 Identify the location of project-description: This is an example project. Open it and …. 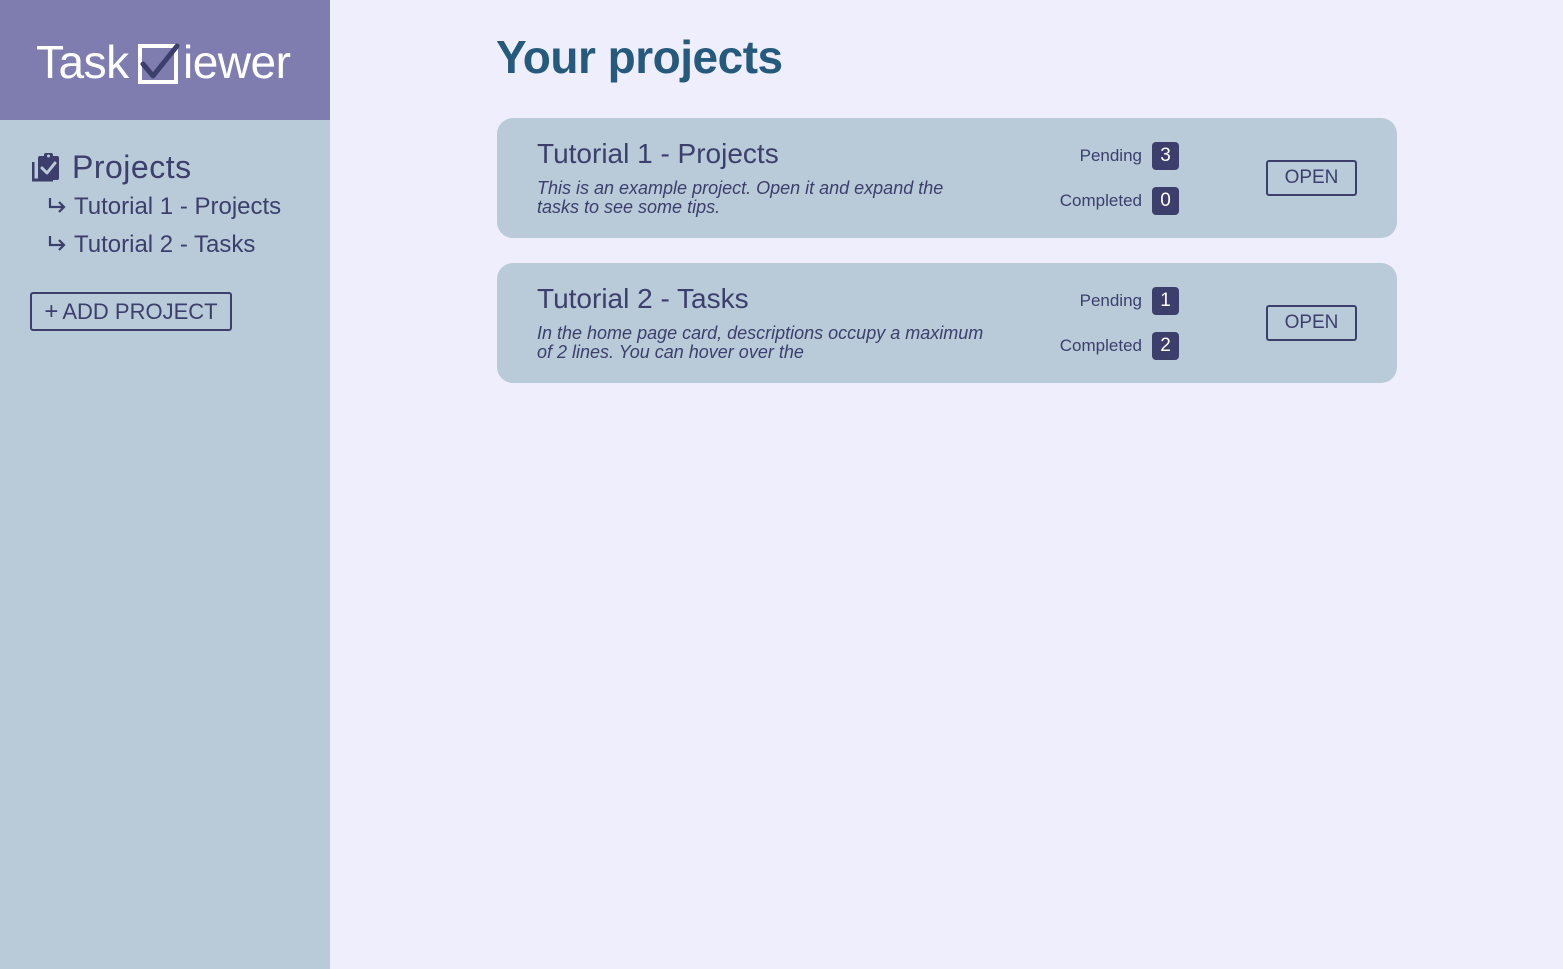
(740, 198).